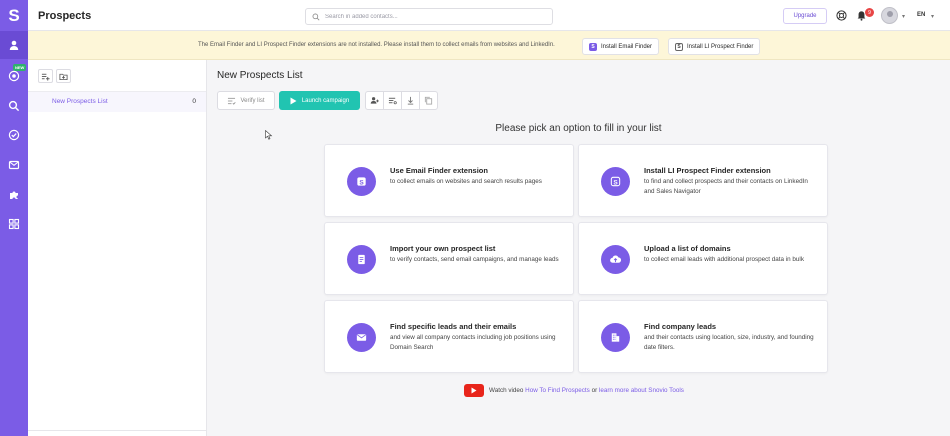 The width and height of the screenshot is (950, 436). Describe the element at coordinates (117, 430) in the screenshot. I see `divider` at that location.